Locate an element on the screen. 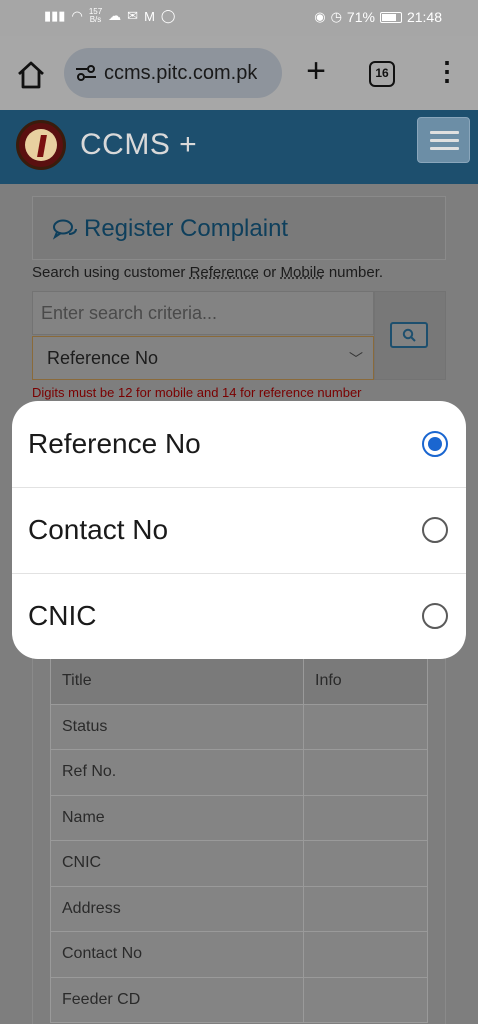 The width and height of the screenshot is (478, 1024). status-right: ◉ ◷ 71% 21:48 is located at coordinates (378, 17).